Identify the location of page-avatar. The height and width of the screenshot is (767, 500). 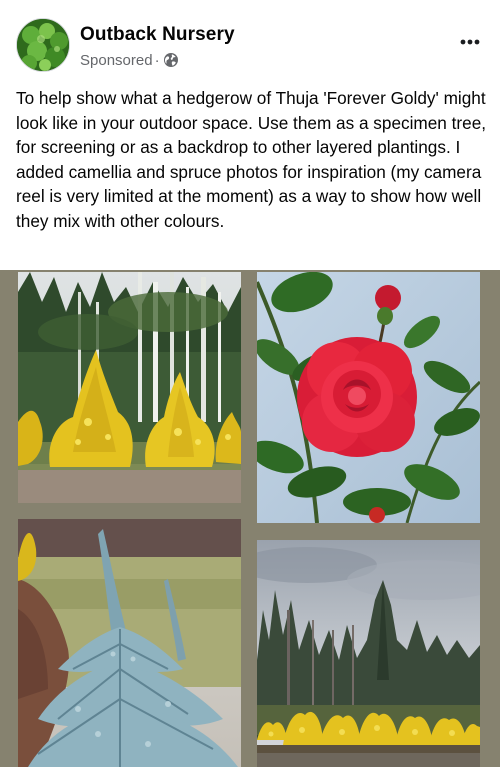
(43, 45).